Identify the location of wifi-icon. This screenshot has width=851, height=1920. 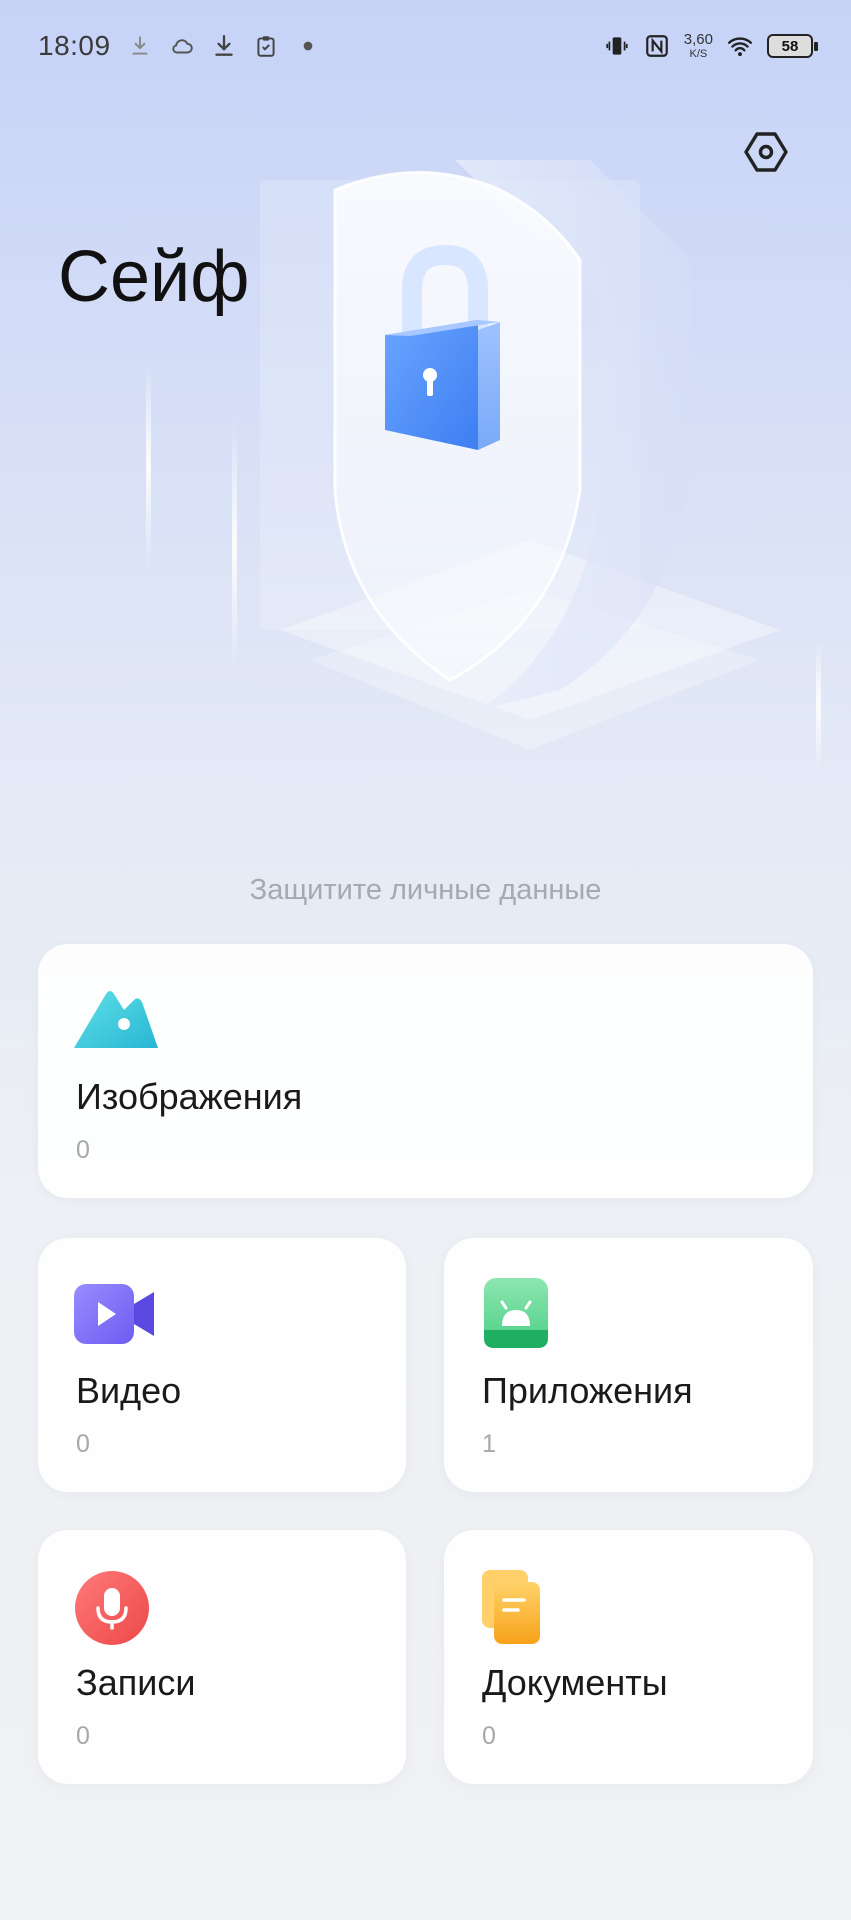
(740, 46).